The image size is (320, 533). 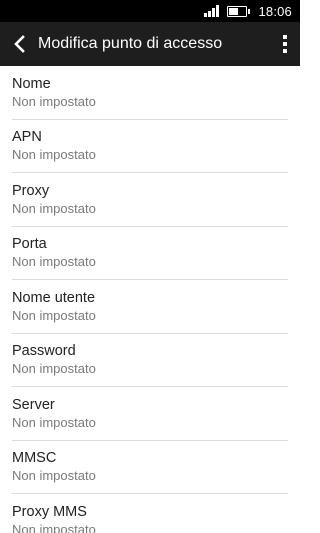 I want to click on setting-label: Proxy MMS, so click(x=49, y=512).